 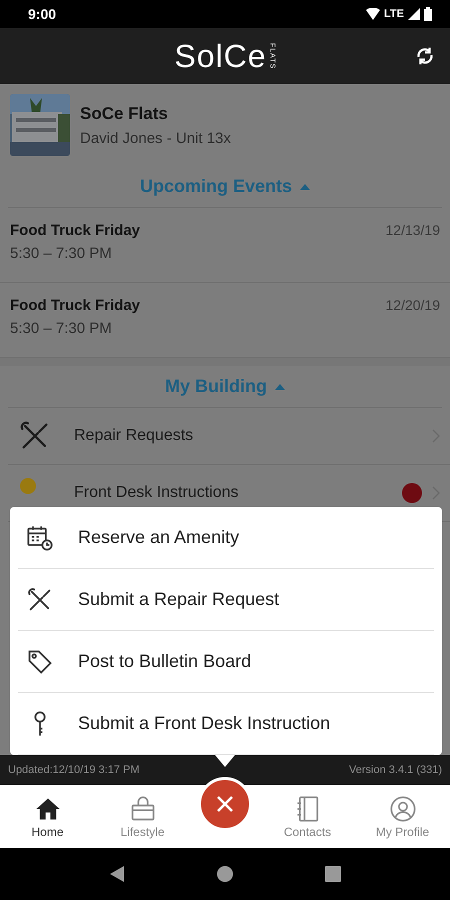 I want to click on network-label: LTE, so click(x=394, y=14).